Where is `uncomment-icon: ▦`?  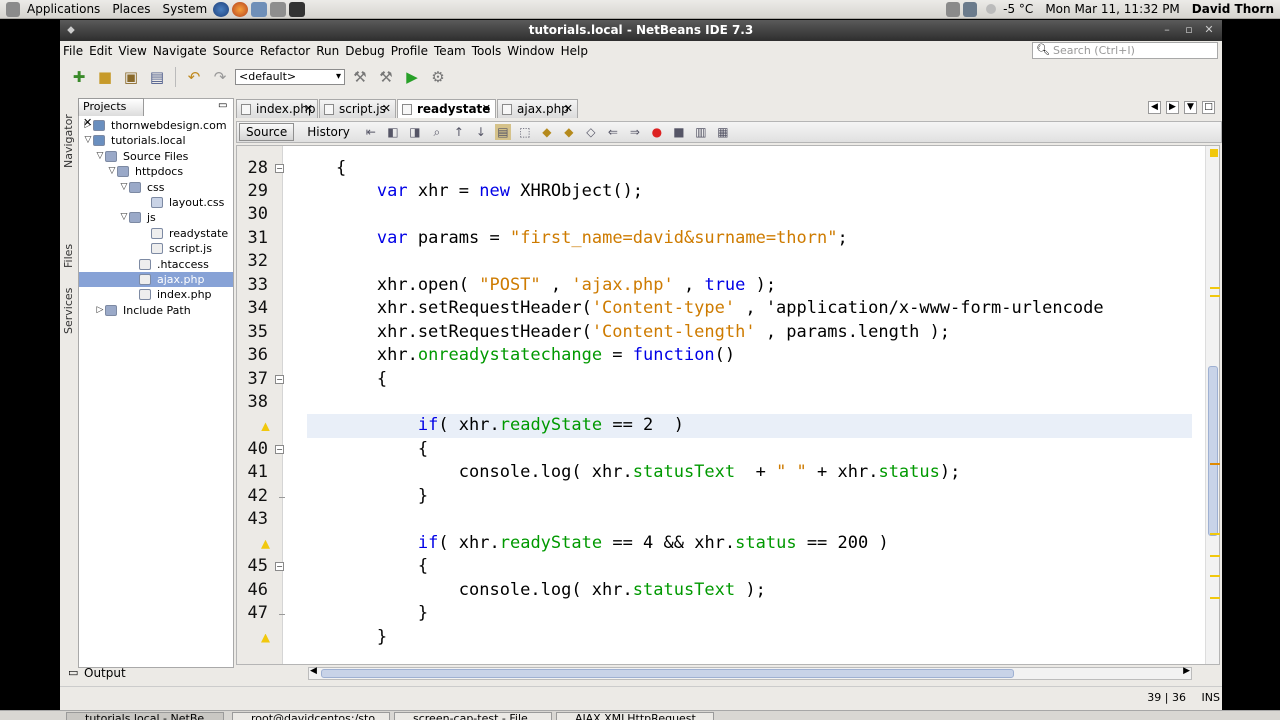 uncomment-icon: ▦ is located at coordinates (723, 132).